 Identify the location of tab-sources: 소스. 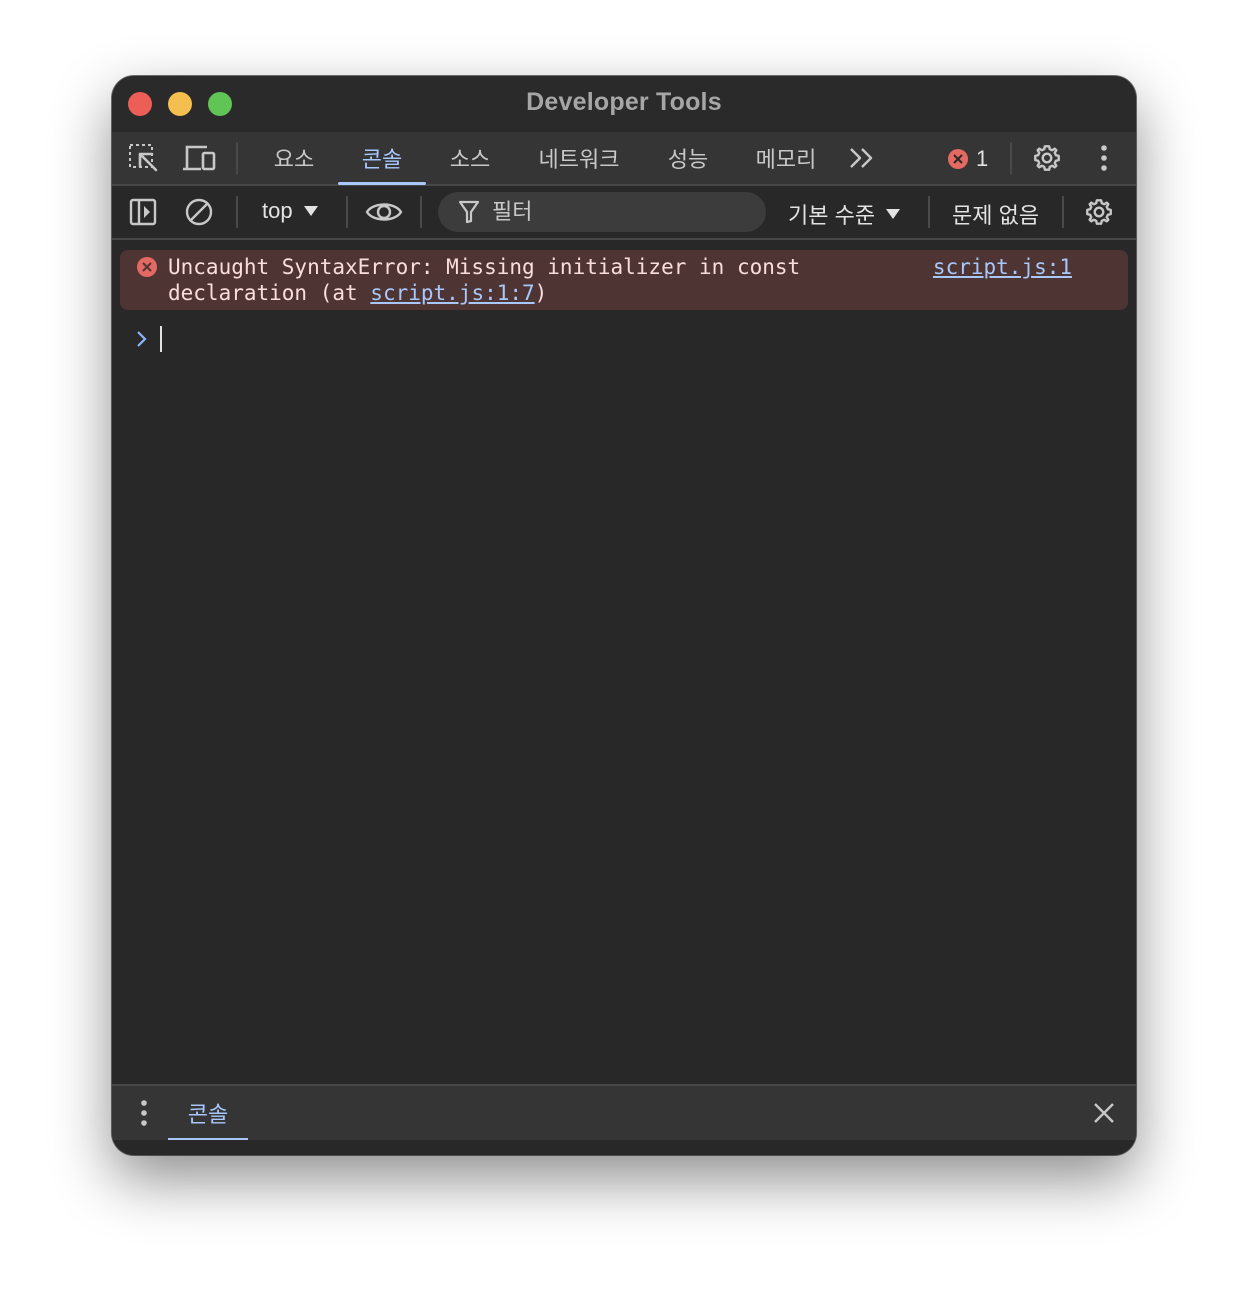
(470, 158).